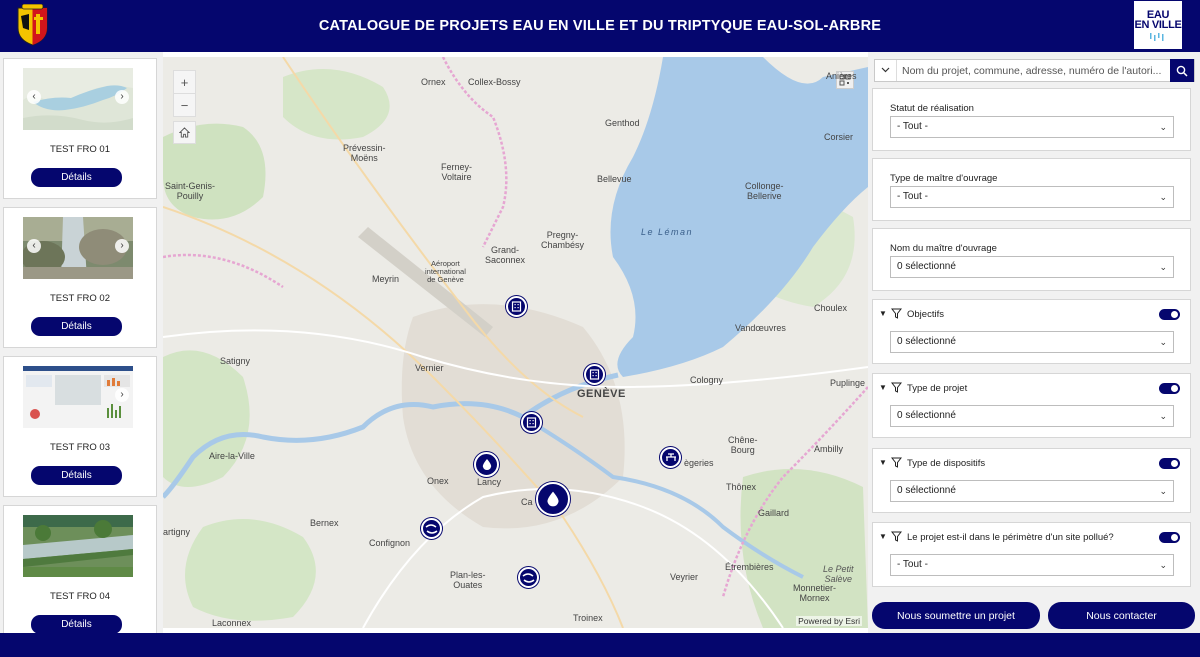 The image size is (1200, 657). I want to click on building-icon, so click(594, 374).